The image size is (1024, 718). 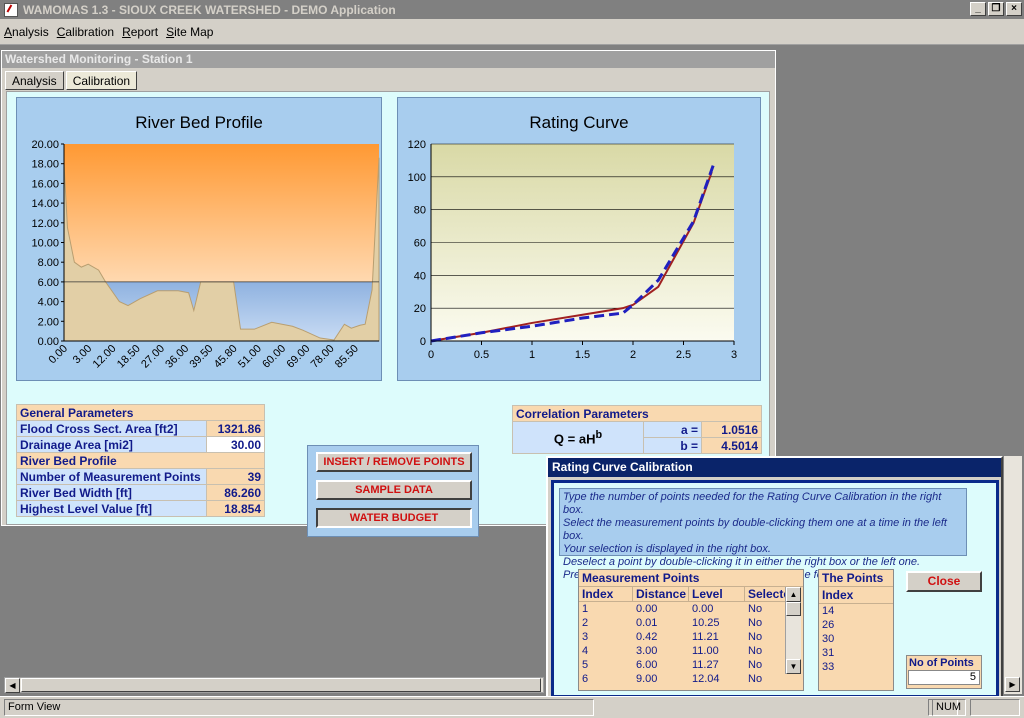 I want to click on cell: 11.00, so click(x=705, y=651).